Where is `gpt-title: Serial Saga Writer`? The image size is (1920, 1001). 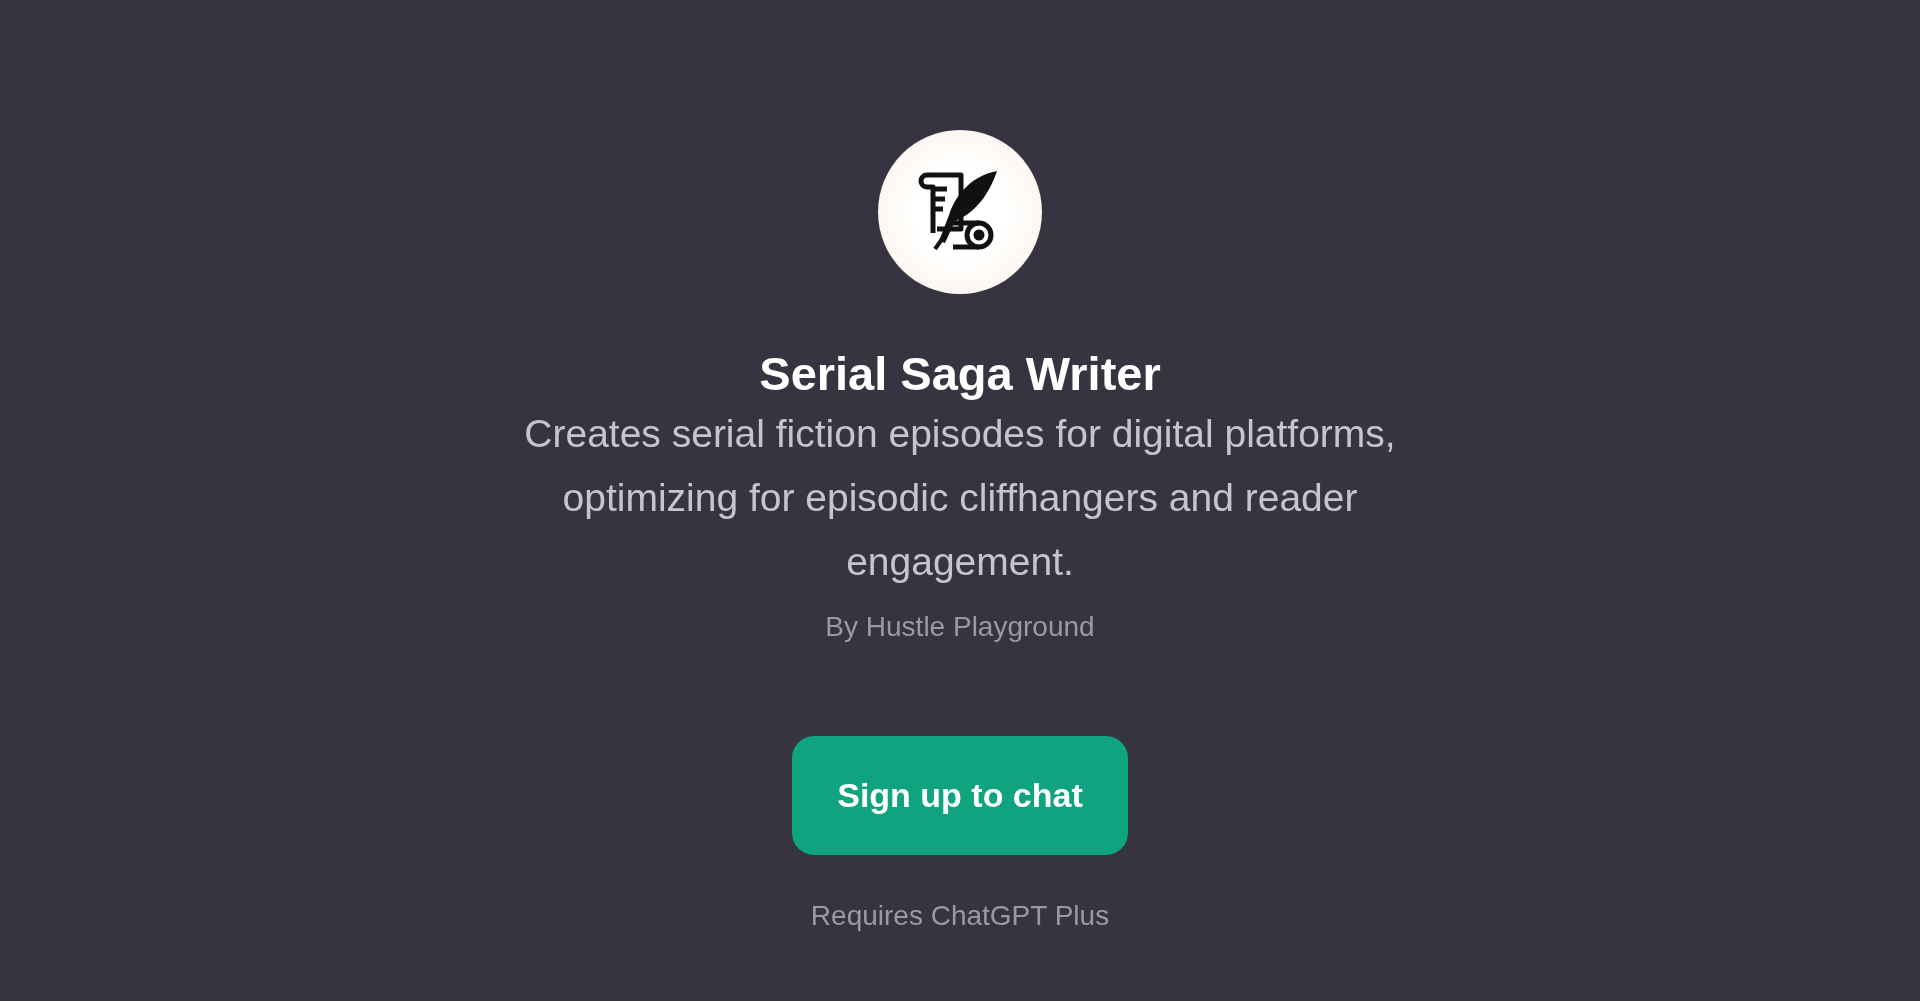
gpt-title: Serial Saga Writer is located at coordinates (960, 374).